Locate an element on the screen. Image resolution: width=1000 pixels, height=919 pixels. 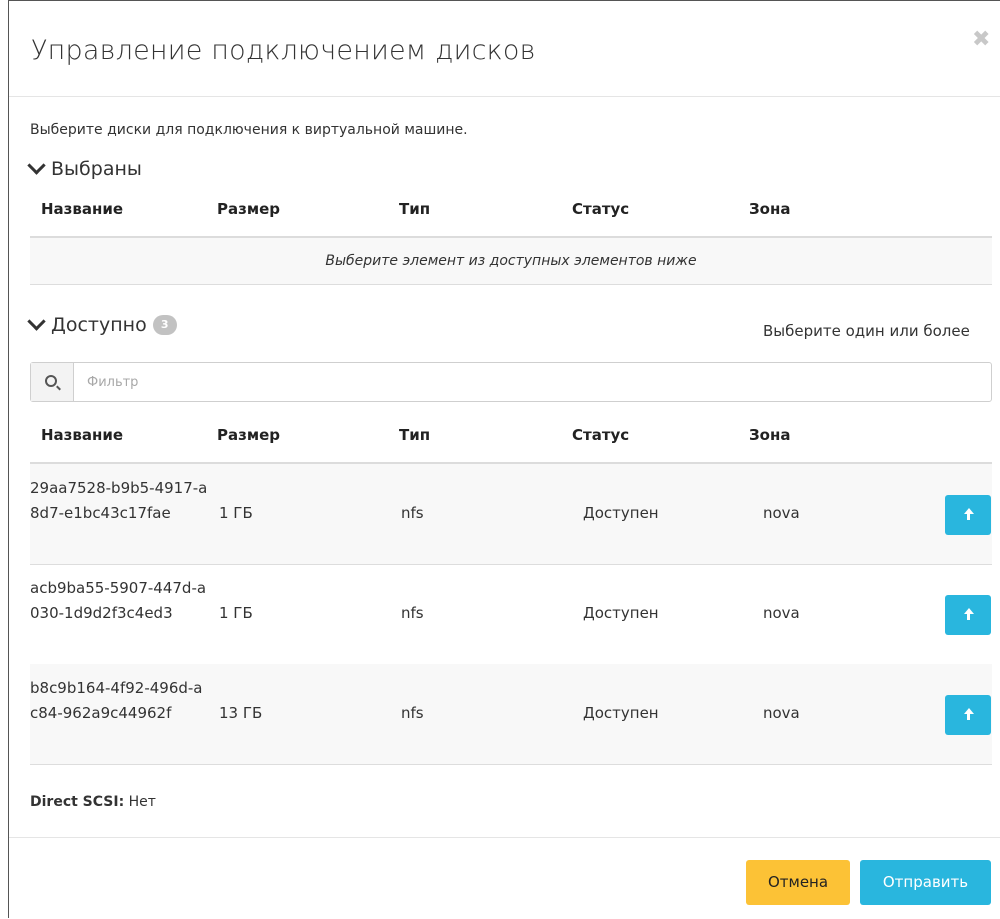
direct-scsi-label: Direct SCSI: is located at coordinates (77, 802).